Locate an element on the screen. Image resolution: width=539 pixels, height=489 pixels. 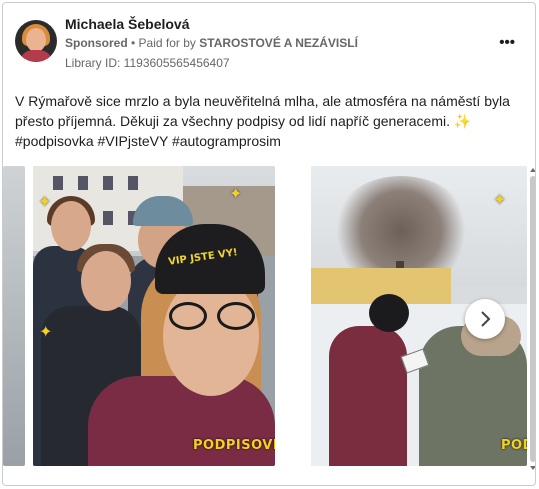
scroll-up-icon is located at coordinates (532, 170).